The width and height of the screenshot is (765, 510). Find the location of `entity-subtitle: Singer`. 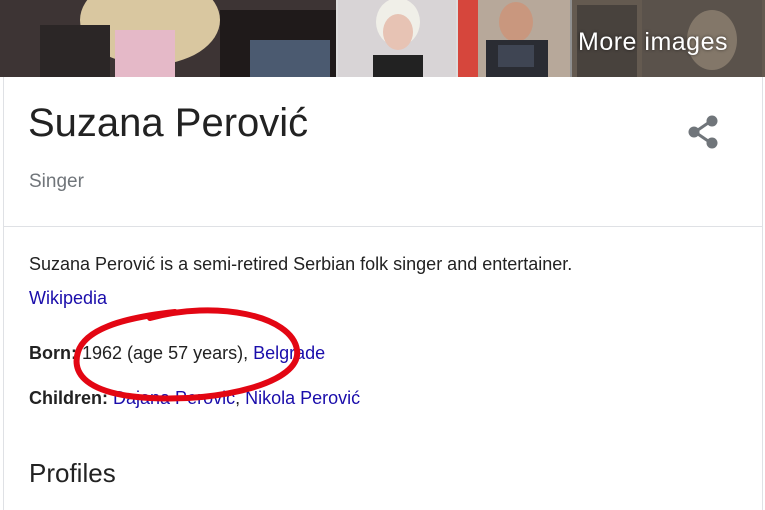

entity-subtitle: Singer is located at coordinates (56, 181).